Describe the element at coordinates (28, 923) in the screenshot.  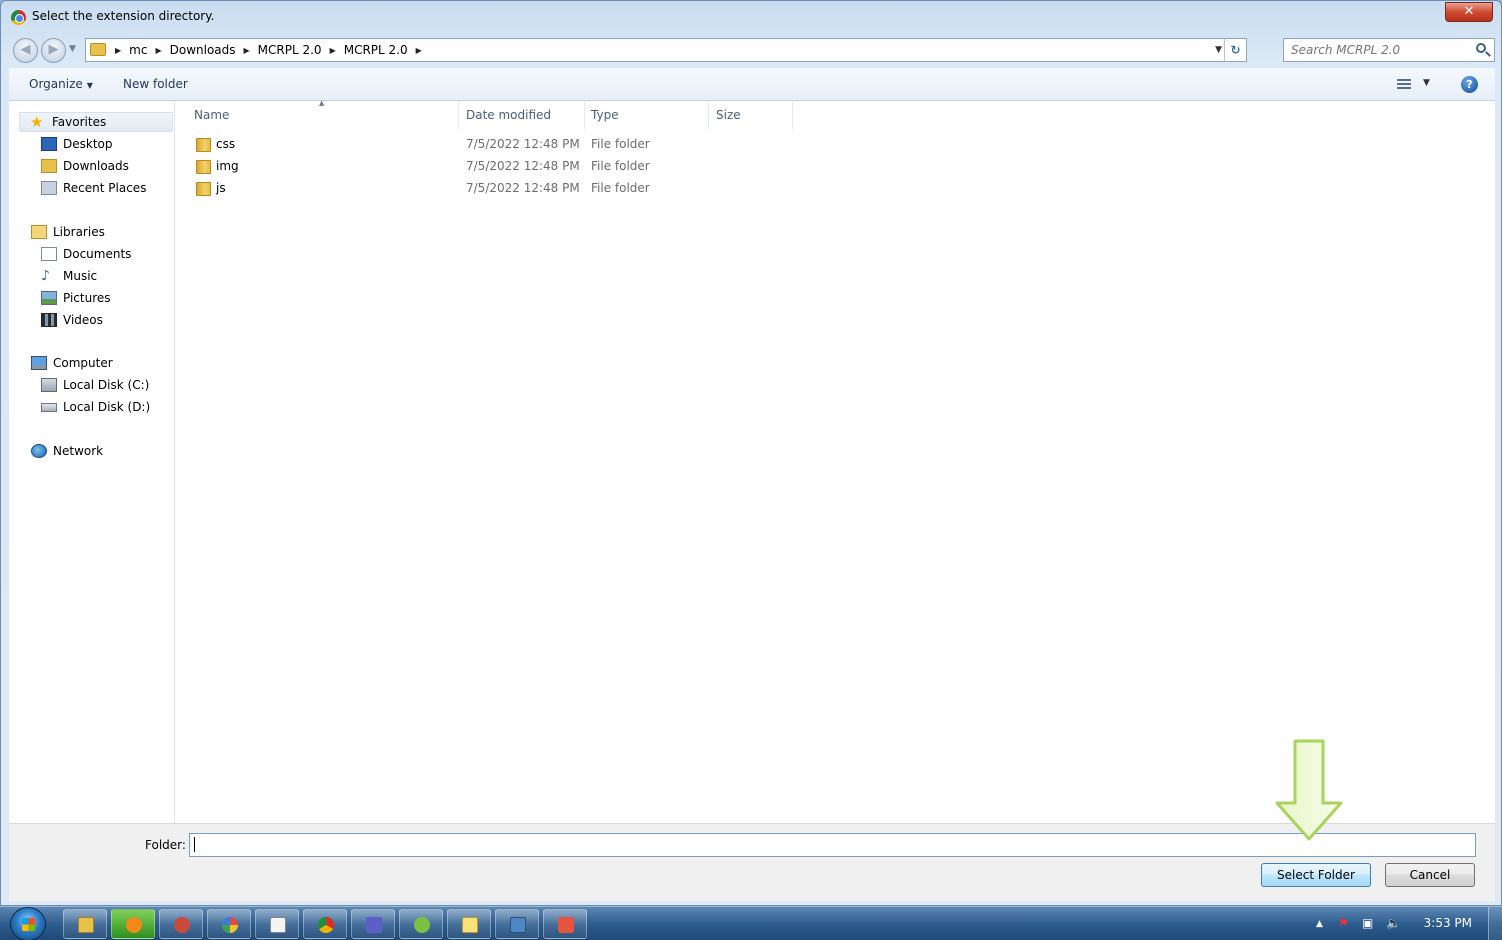
I see `start-button` at that location.